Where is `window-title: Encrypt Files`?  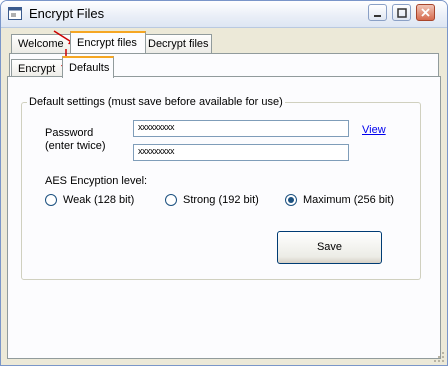
window-title: Encrypt Files is located at coordinates (67, 13).